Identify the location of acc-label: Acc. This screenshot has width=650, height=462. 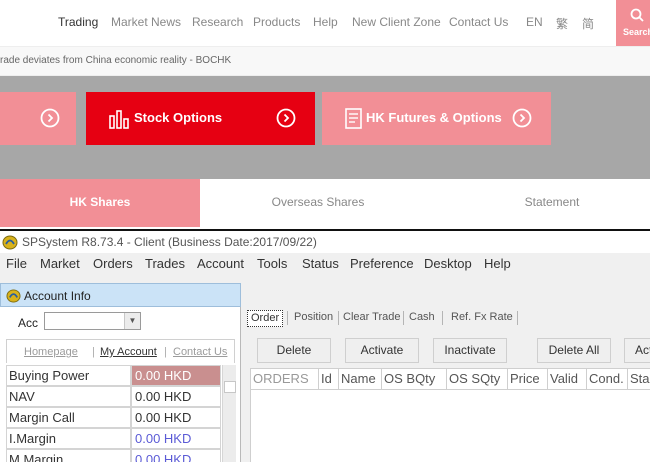
(28, 323).